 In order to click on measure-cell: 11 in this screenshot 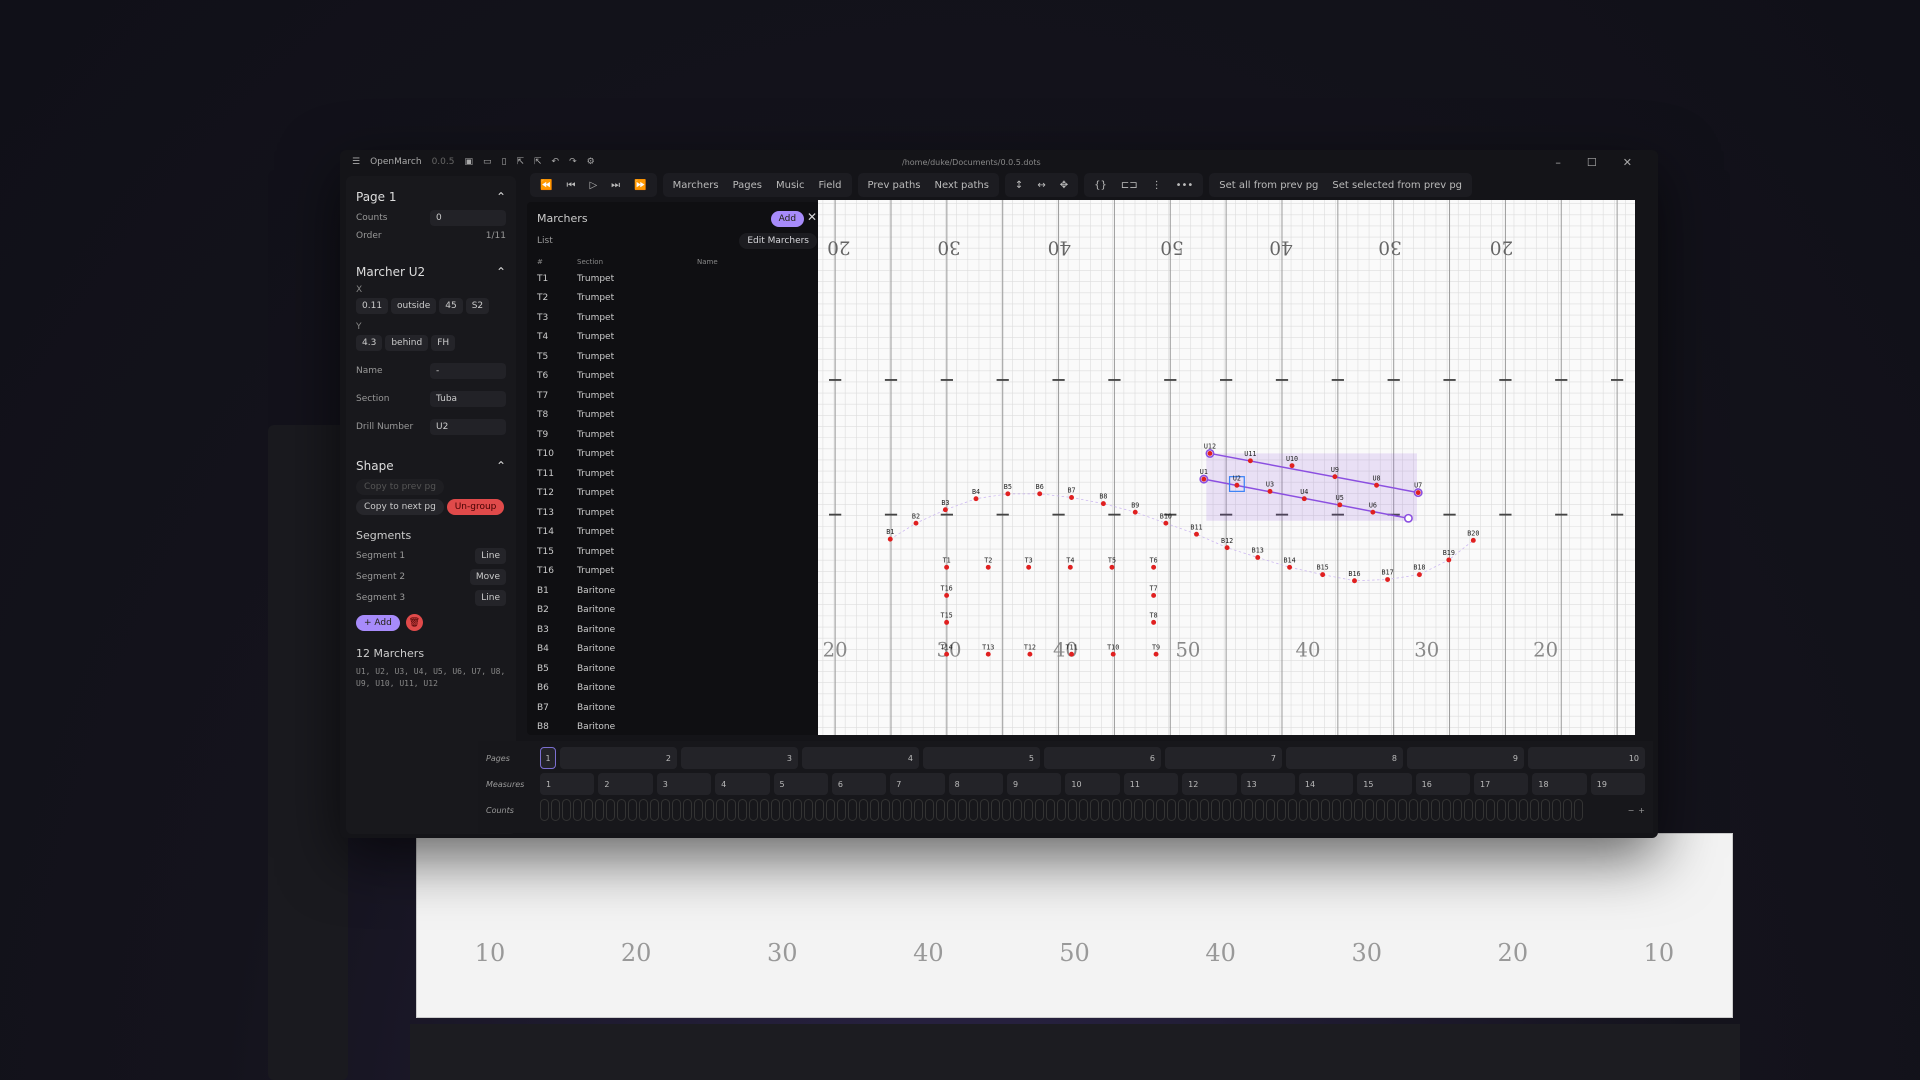, I will do `click(1151, 784)`.